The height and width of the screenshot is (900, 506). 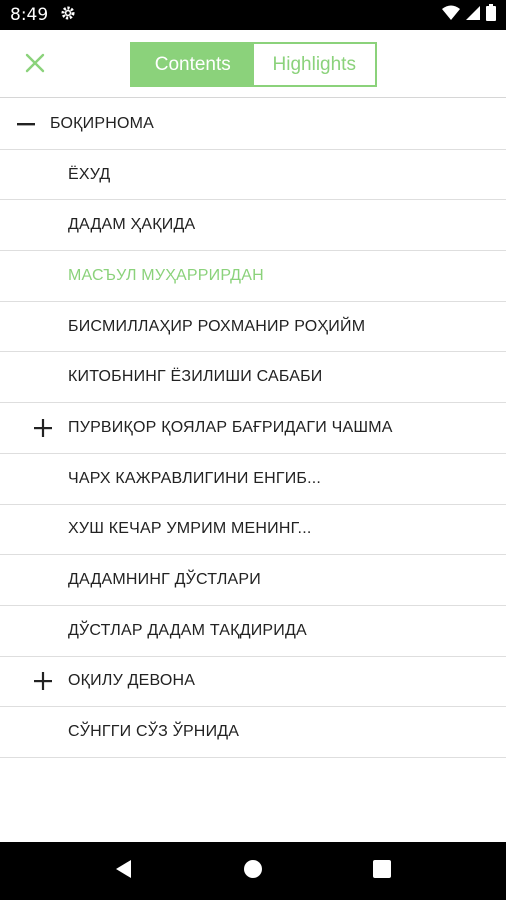 I want to click on toc-item-label: ПУРВИҚОР ҚОЯЛАР БАҒРИДАГИ ЧАШМА, so click(x=230, y=427).